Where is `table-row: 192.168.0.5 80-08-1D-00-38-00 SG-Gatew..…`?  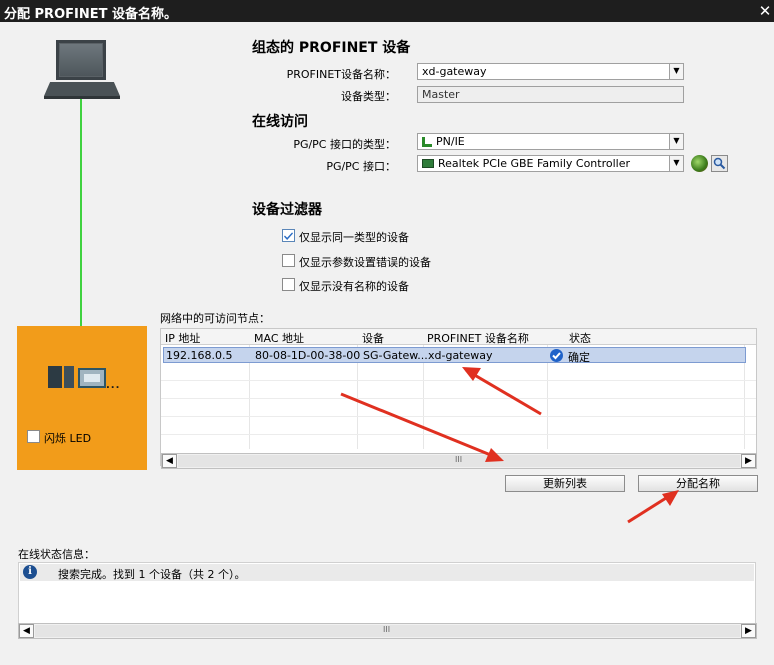 table-row: 192.168.0.5 80-08-1D-00-38-00 SG-Gatew..… is located at coordinates (454, 355).